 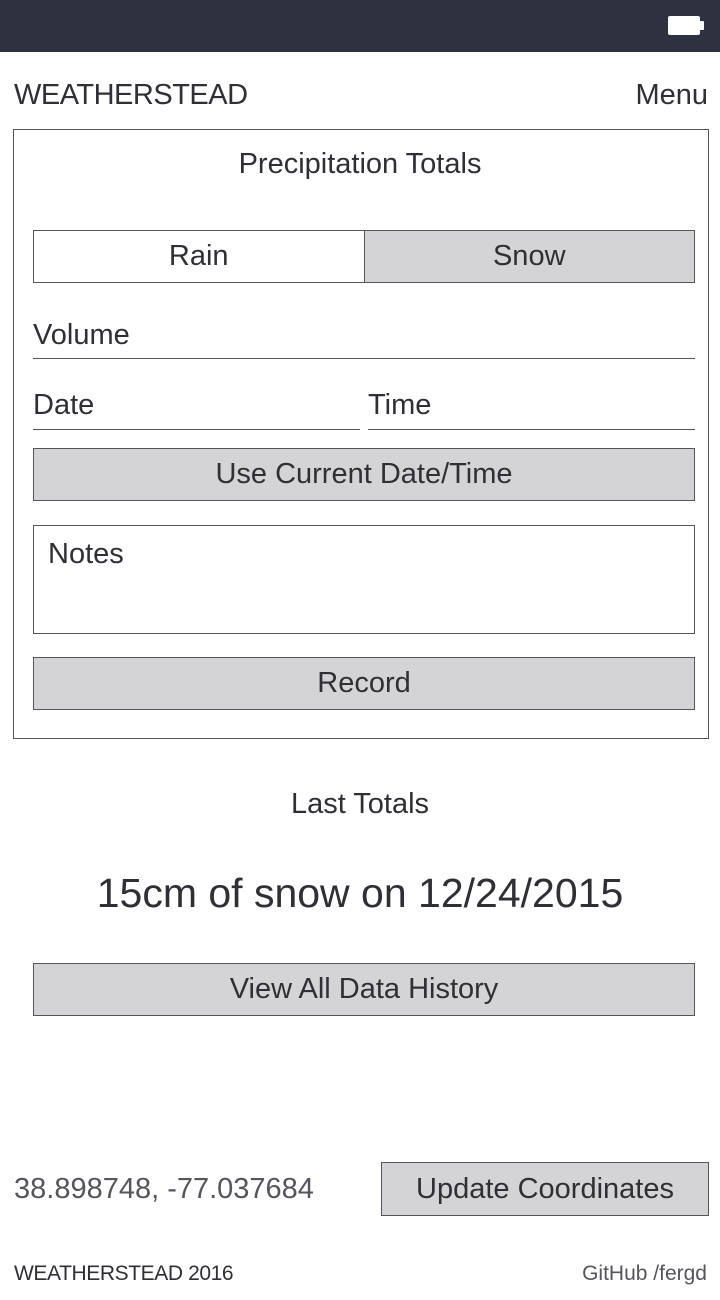 I want to click on notes-field, so click(x=364, y=579).